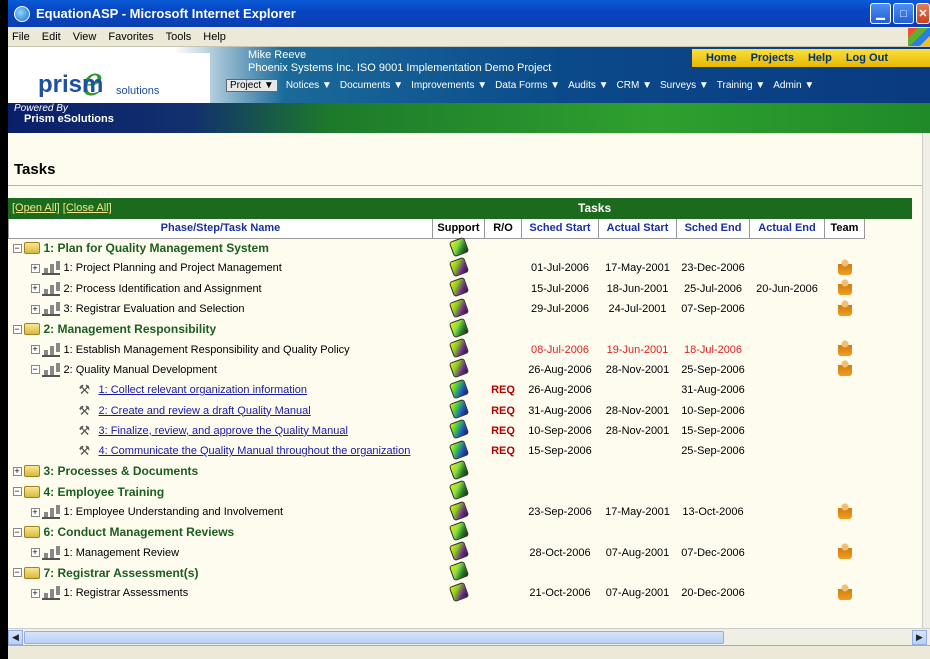  Describe the element at coordinates (903, 13) in the screenshot. I see `maximize-button: □` at that location.